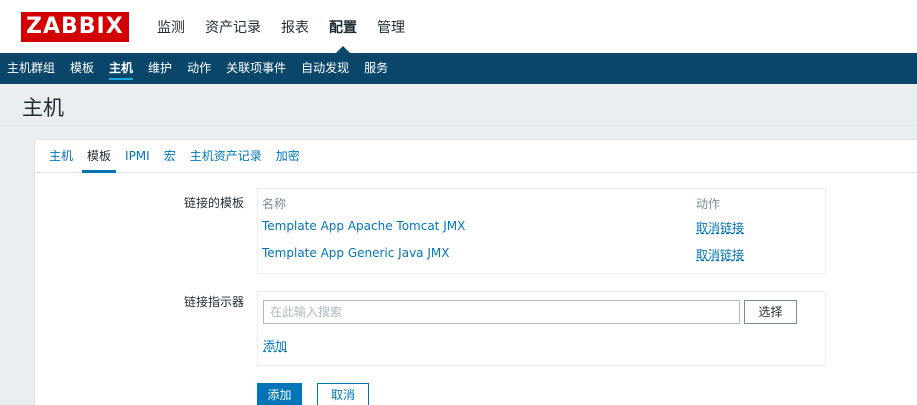  What do you see at coordinates (274, 204) in the screenshot?
I see `column-header-name: 名称` at bounding box center [274, 204].